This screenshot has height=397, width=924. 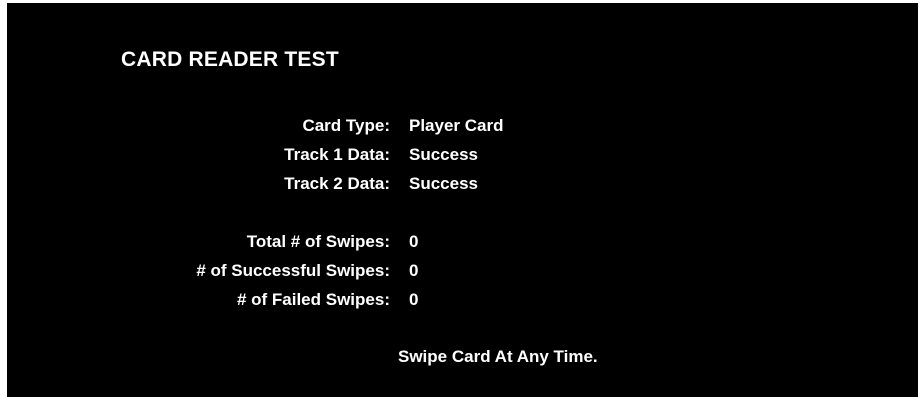 I want to click on track2-row: Track 2 Data: Success, so click(x=462, y=184).